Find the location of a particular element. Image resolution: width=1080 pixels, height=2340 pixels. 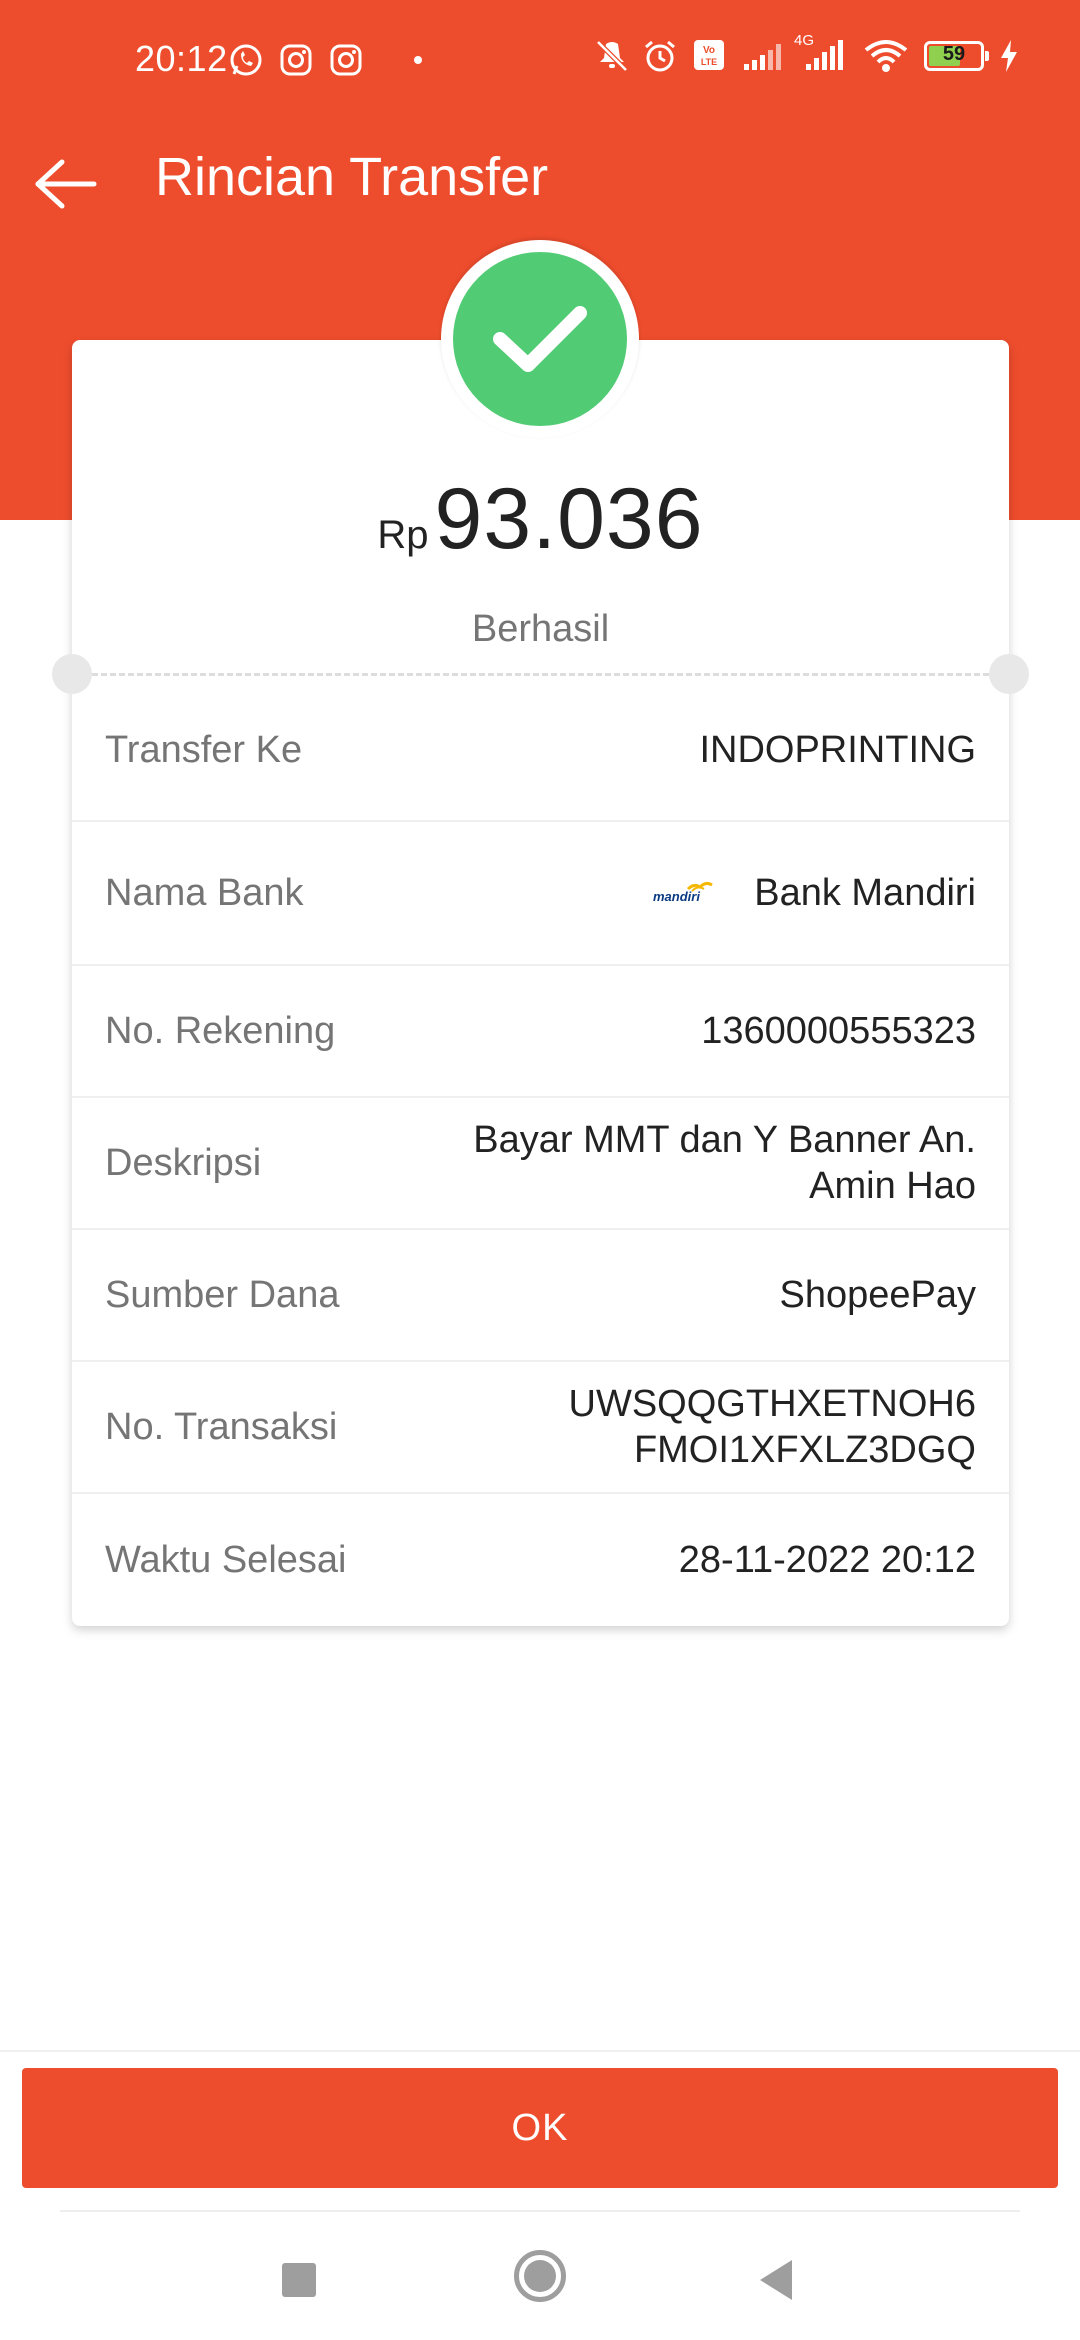

home-icon is located at coordinates (540, 2276).